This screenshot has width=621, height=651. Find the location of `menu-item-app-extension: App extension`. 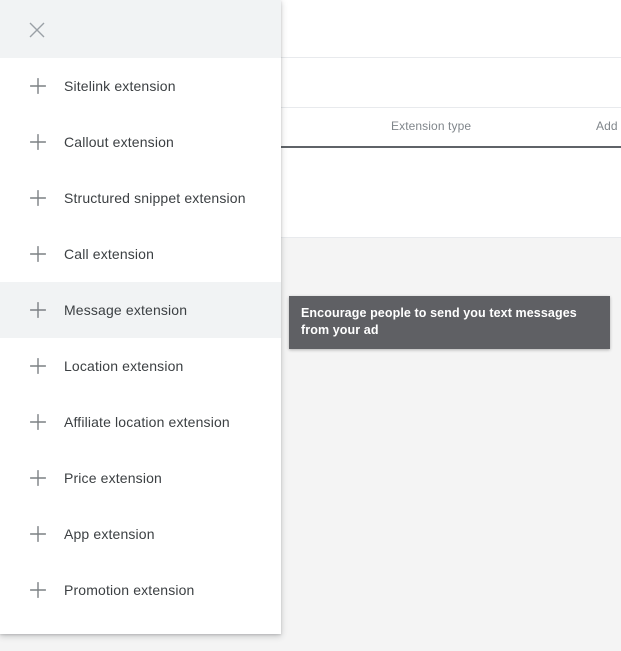

menu-item-app-extension: App extension is located at coordinates (140, 534).